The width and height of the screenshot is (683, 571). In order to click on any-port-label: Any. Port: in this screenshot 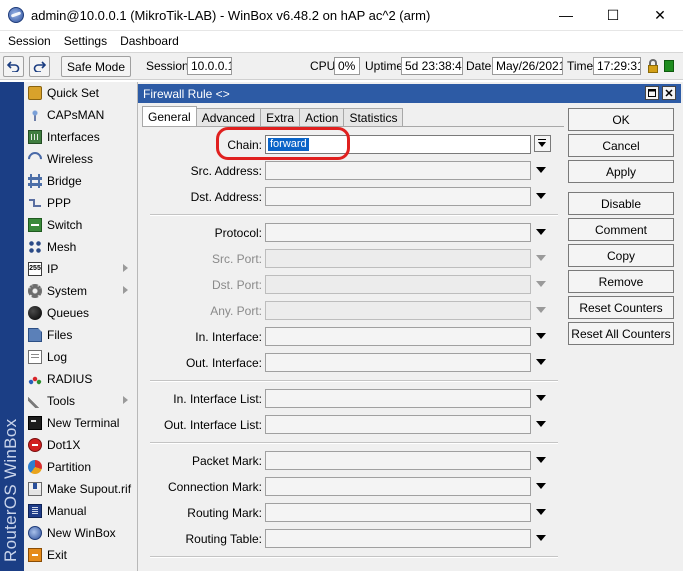, I will do `click(236, 311)`.